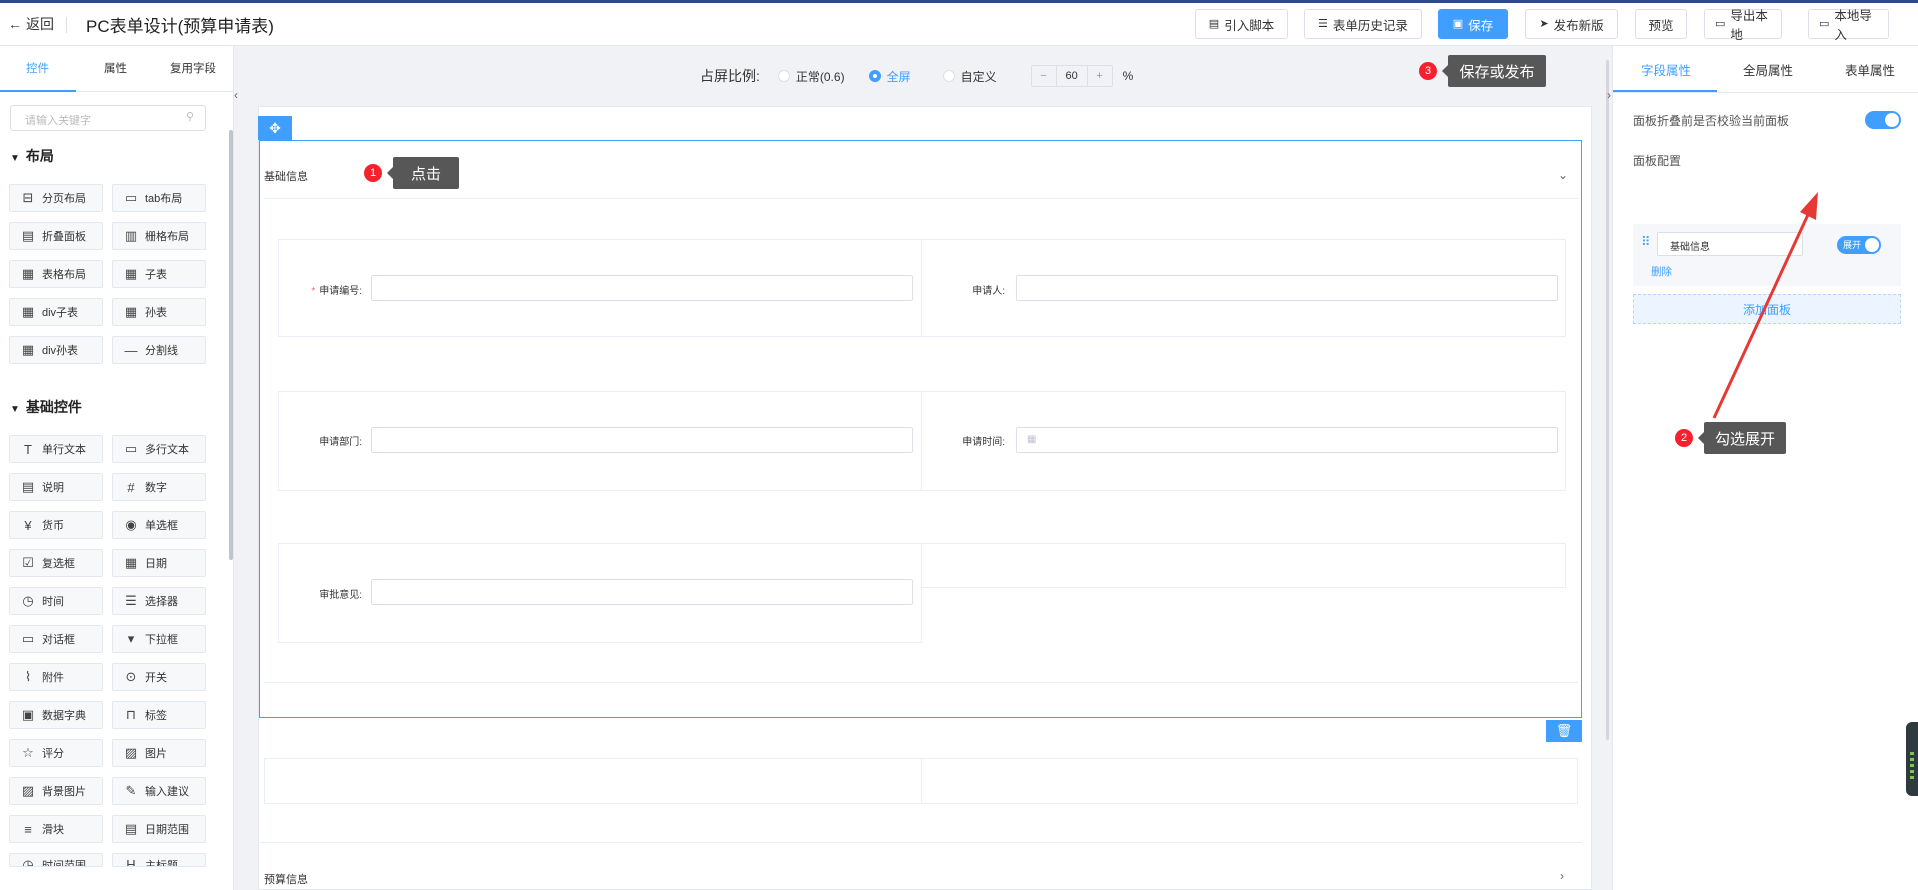 The image size is (1918, 890). Describe the element at coordinates (56, 350) in the screenshot. I see `widget-div-grandchild-table: ▦ div孙表` at that location.